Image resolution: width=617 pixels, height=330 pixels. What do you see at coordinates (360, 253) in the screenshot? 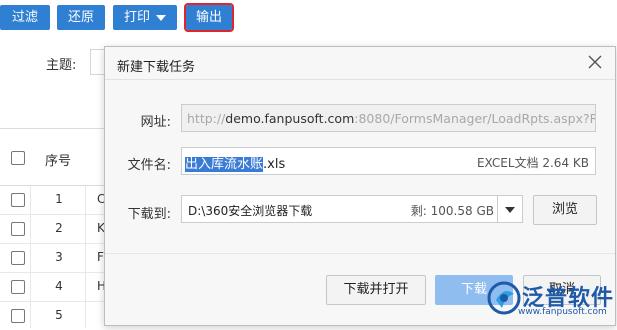
I see `footer-divider` at bounding box center [360, 253].